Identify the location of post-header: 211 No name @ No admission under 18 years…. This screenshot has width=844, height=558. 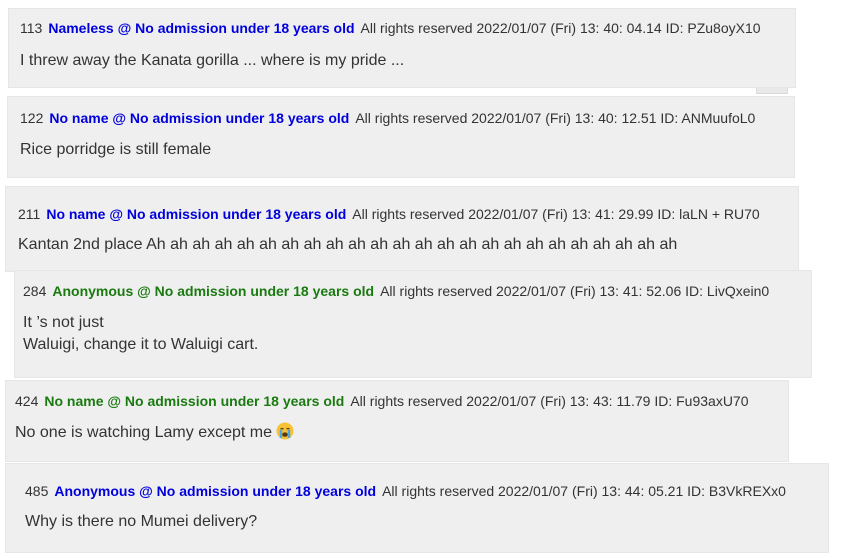
(389, 214).